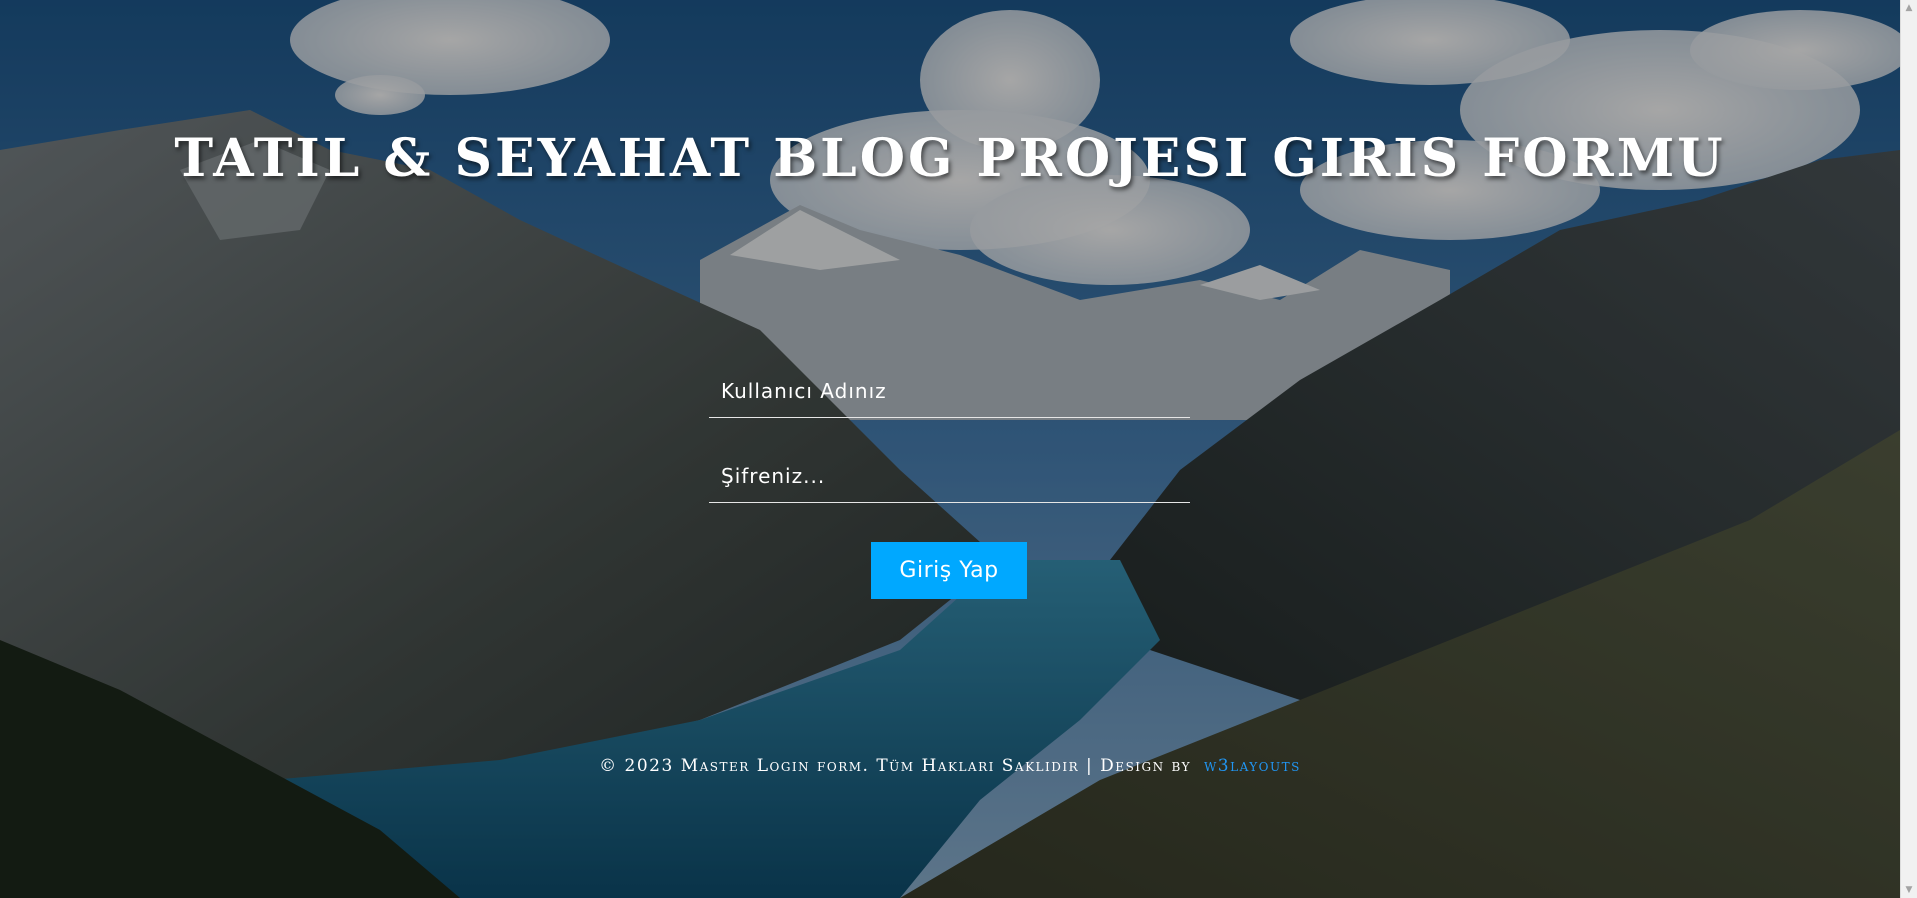 The image size is (1917, 898). What do you see at coordinates (1908, 449) in the screenshot?
I see `vertical-scrollbar: ▲ ▼` at bounding box center [1908, 449].